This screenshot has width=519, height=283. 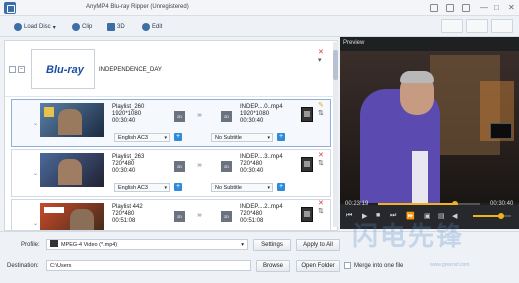 I want to click on edit-button: Edit, so click(x=152, y=27).